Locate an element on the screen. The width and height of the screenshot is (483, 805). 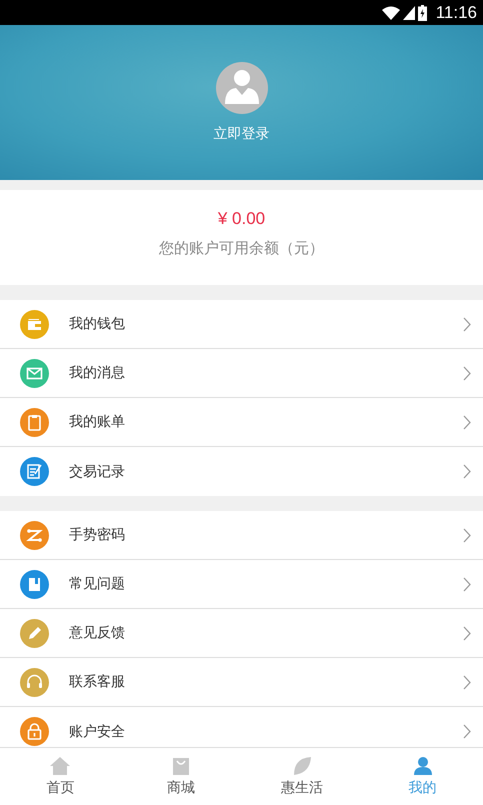
tab: 惠生活 is located at coordinates (302, 776).